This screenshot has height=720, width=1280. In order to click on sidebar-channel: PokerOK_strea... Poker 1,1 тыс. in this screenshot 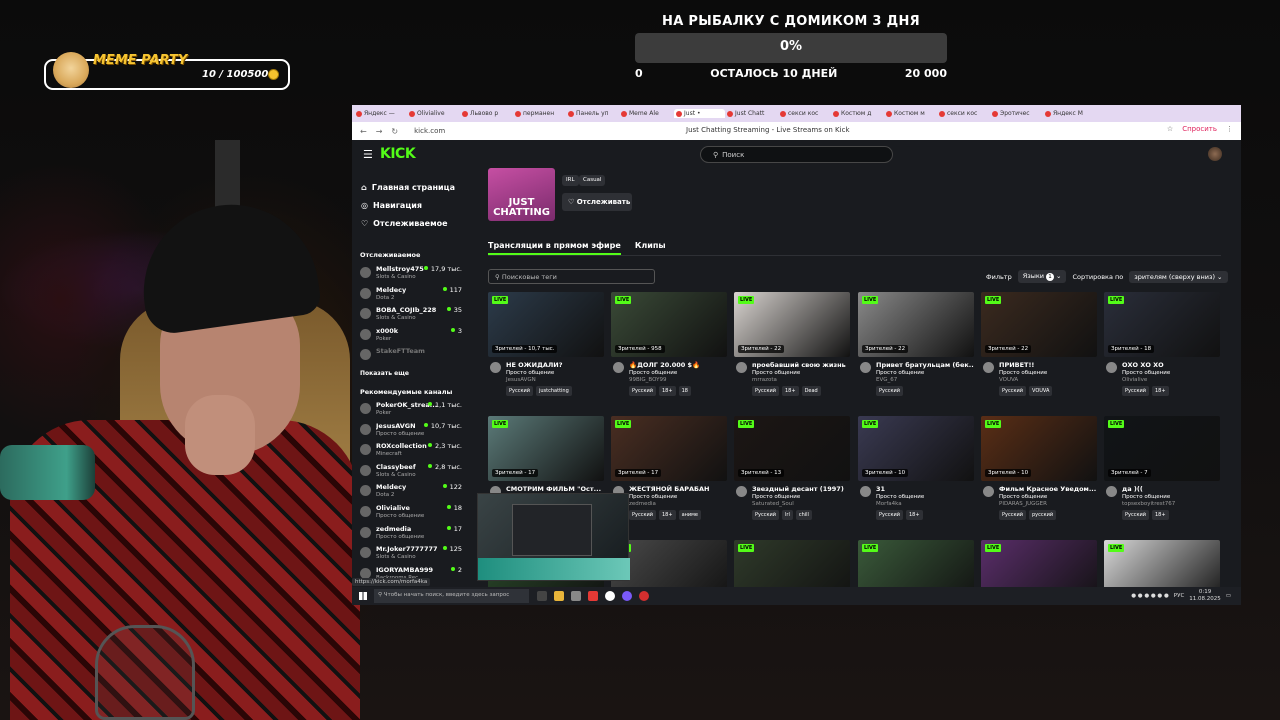, I will do `click(412, 410)`.